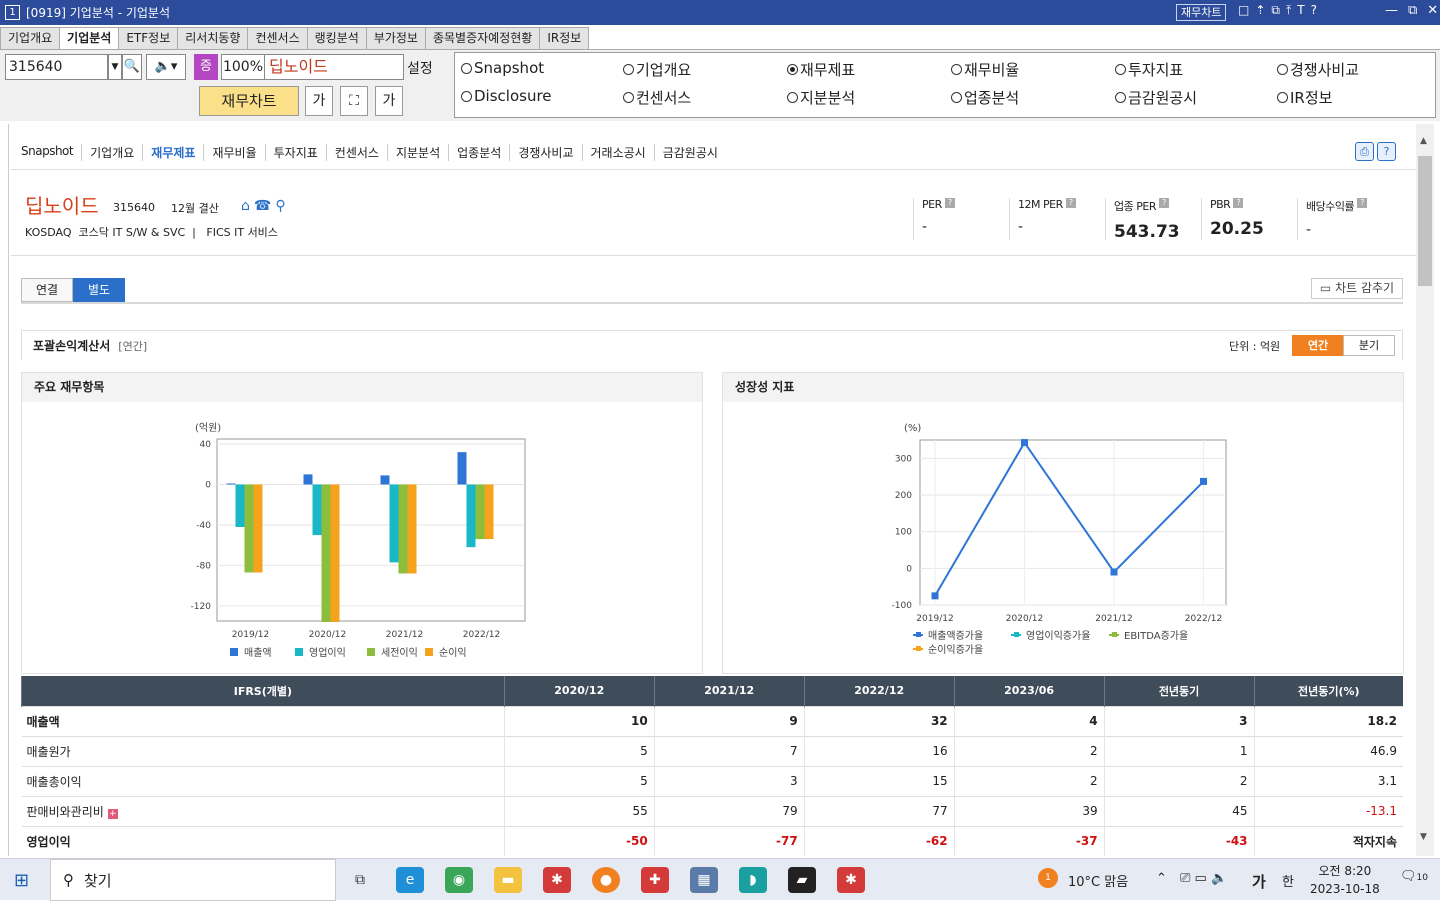 The height and width of the screenshot is (901, 1440). Describe the element at coordinates (1423, 837) in the screenshot. I see `scroll-down-icon: ▼` at that location.